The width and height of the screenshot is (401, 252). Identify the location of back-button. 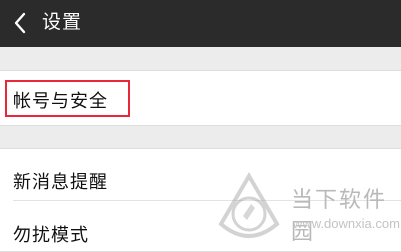
(20, 23).